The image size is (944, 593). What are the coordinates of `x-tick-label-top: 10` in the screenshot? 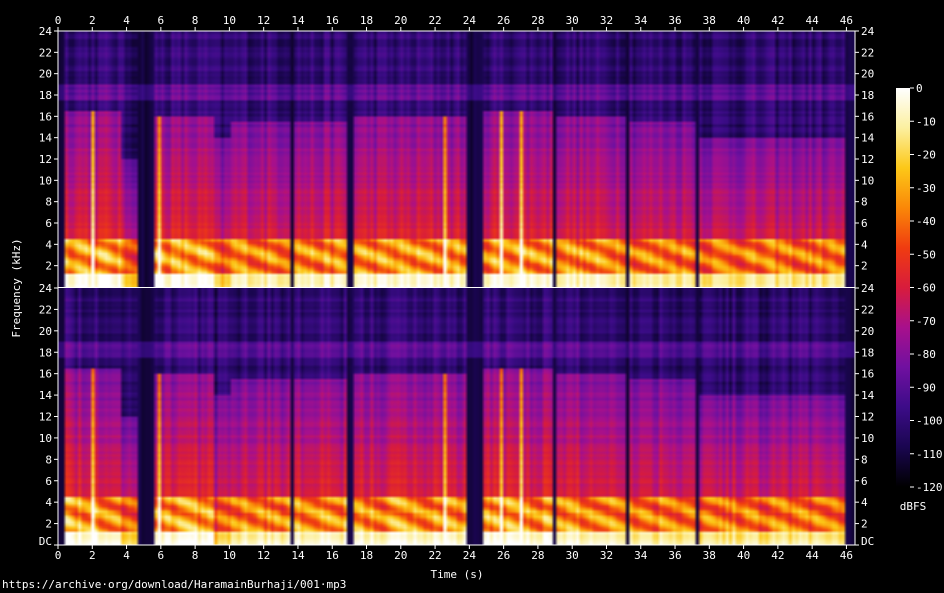 It's located at (229, 20).